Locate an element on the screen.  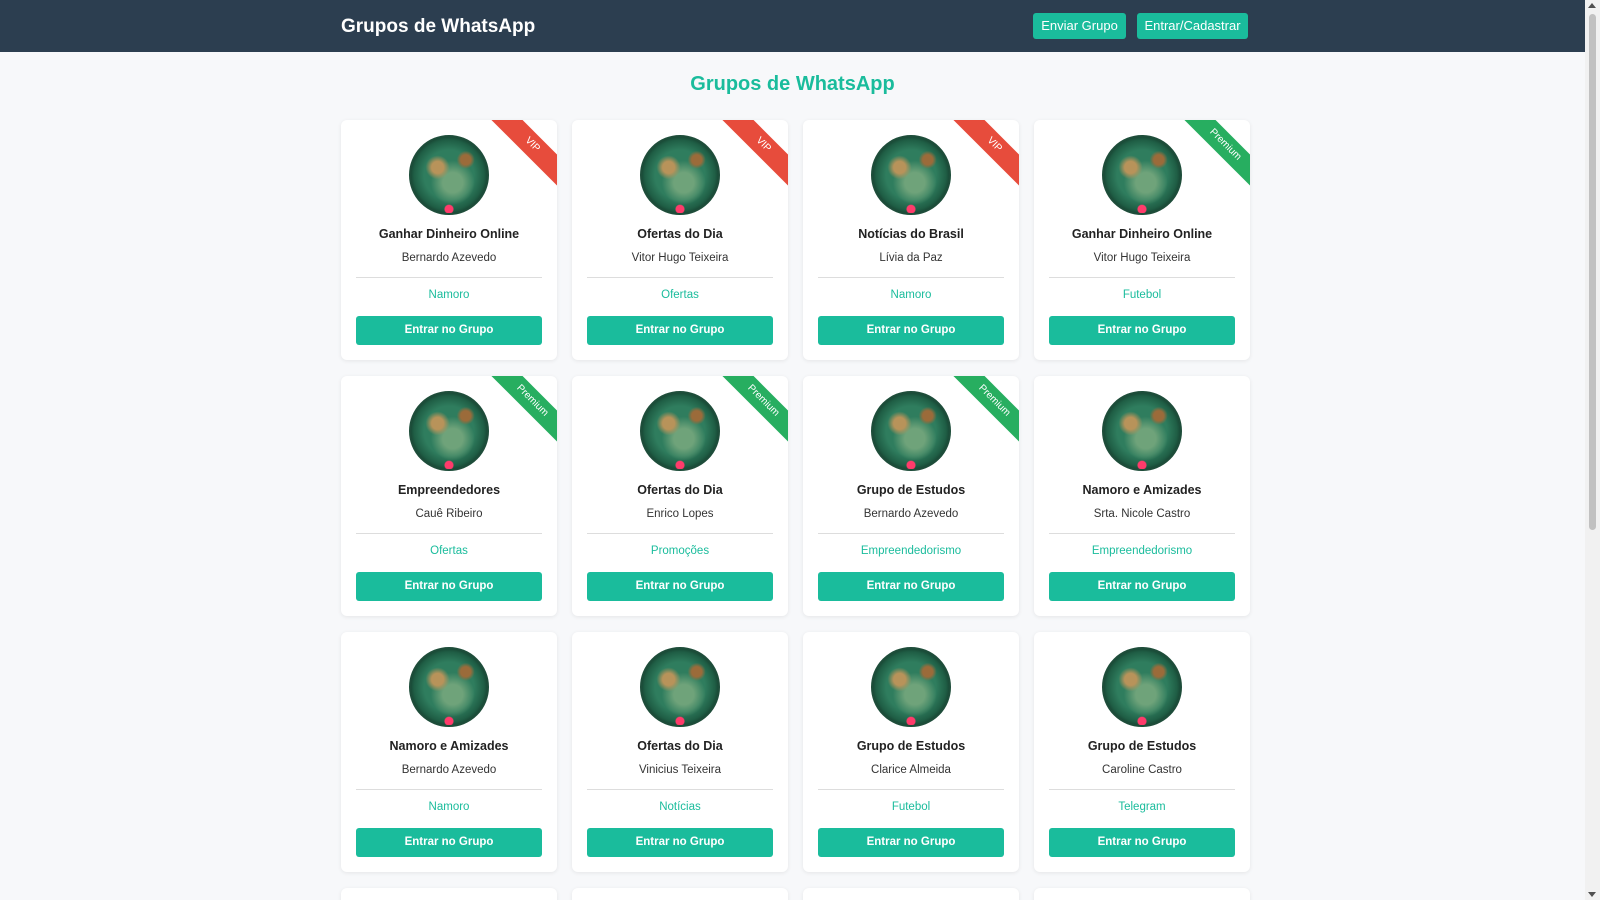
send-group-button: Enviar Grupo is located at coordinates (1079, 26).